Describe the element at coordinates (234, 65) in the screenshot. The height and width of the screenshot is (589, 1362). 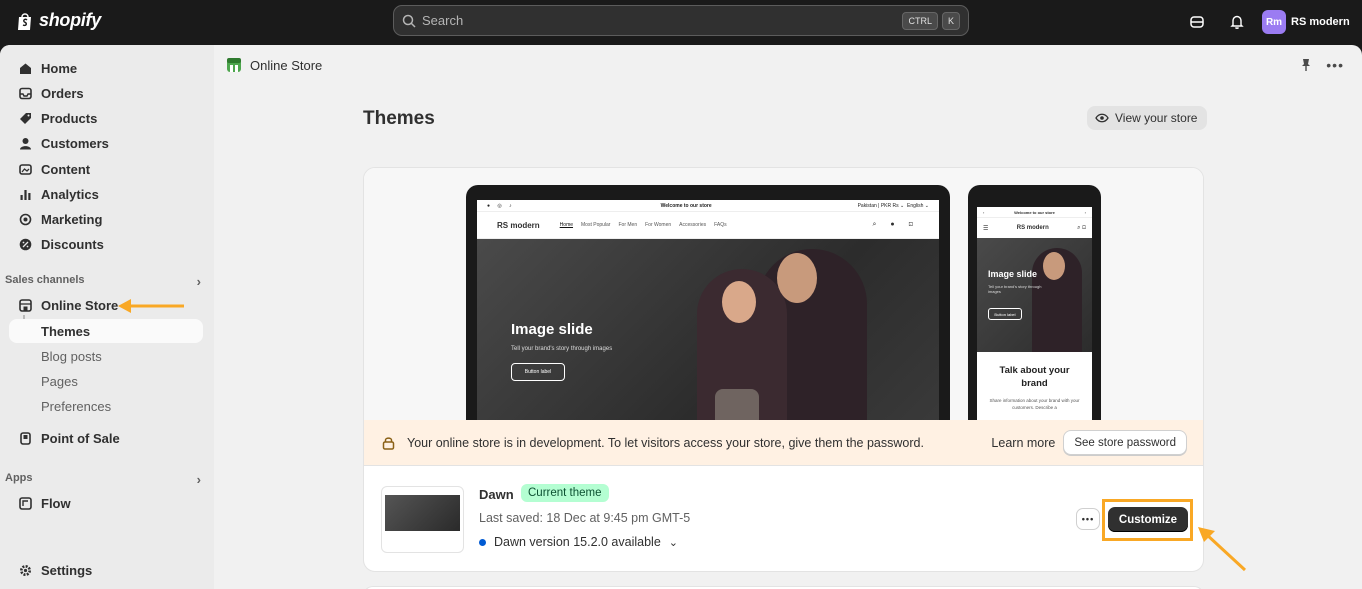
I see `online-store-app-icon` at that location.